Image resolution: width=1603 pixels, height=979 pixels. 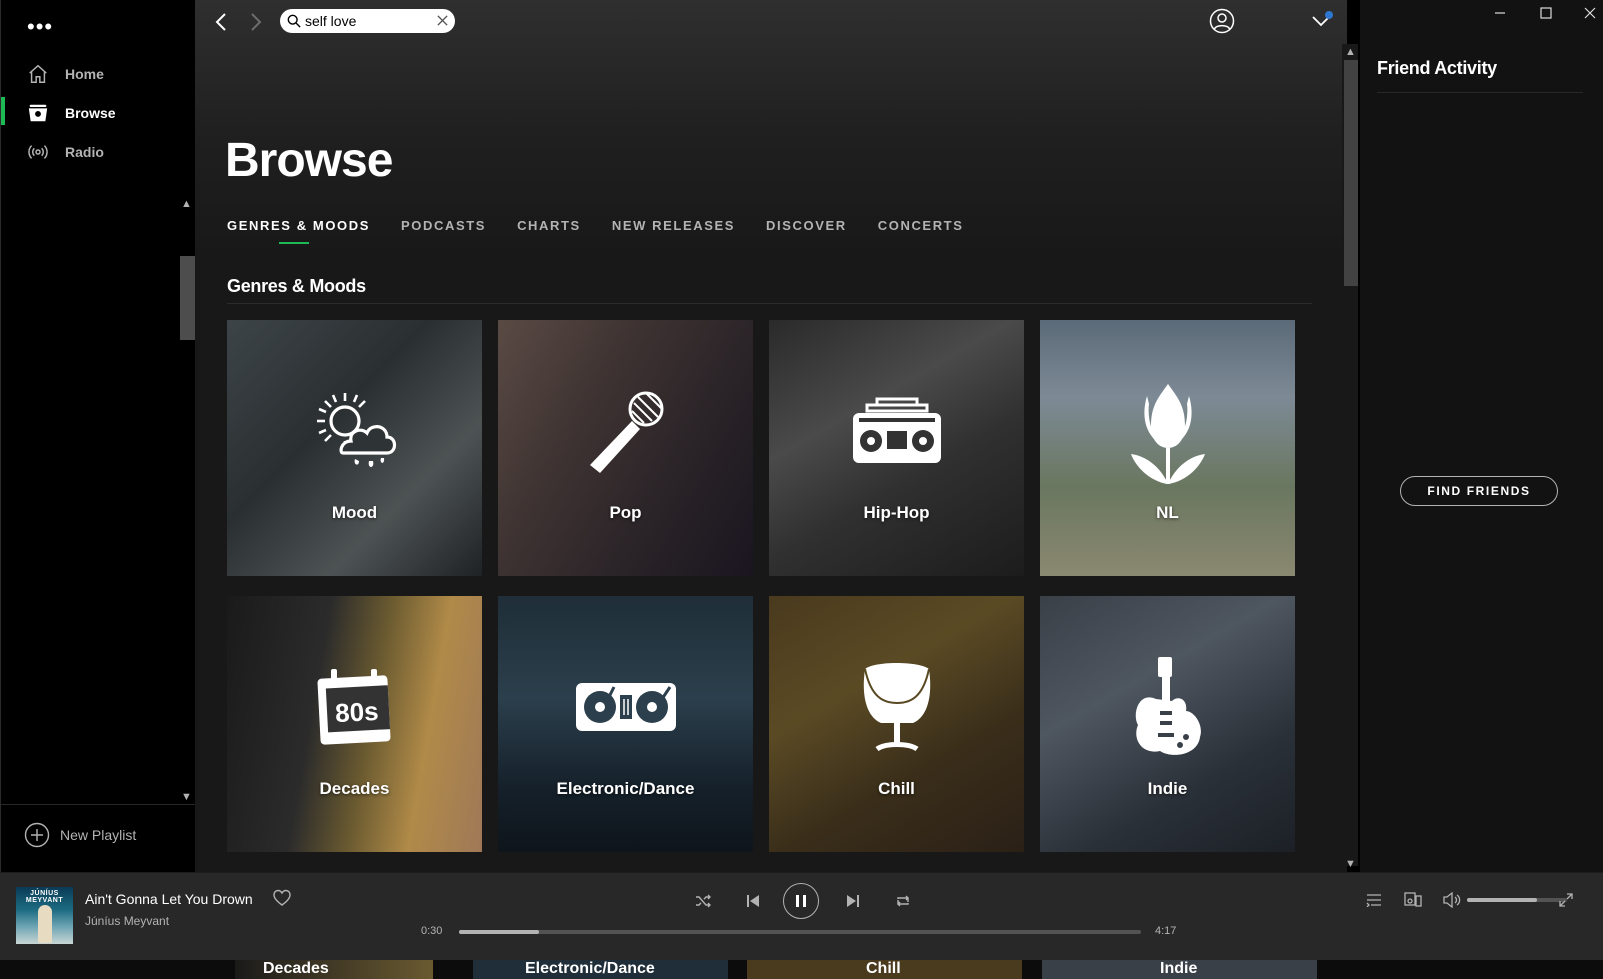 What do you see at coordinates (896, 512) in the screenshot?
I see `genre-tile-label: Hip-Hop` at bounding box center [896, 512].